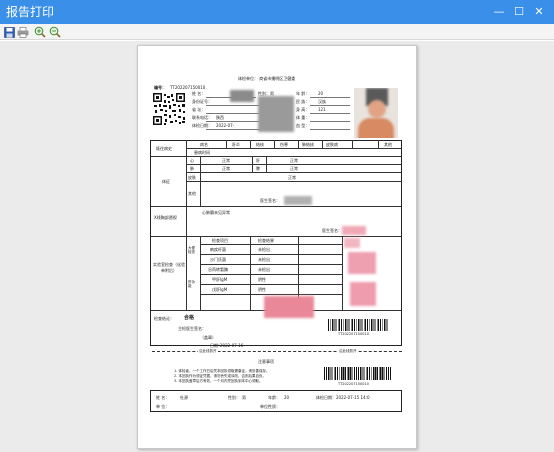 The image size is (554, 452). Describe the element at coordinates (184, 397) in the screenshot. I see `footer-name-value: 杜源` at that location.